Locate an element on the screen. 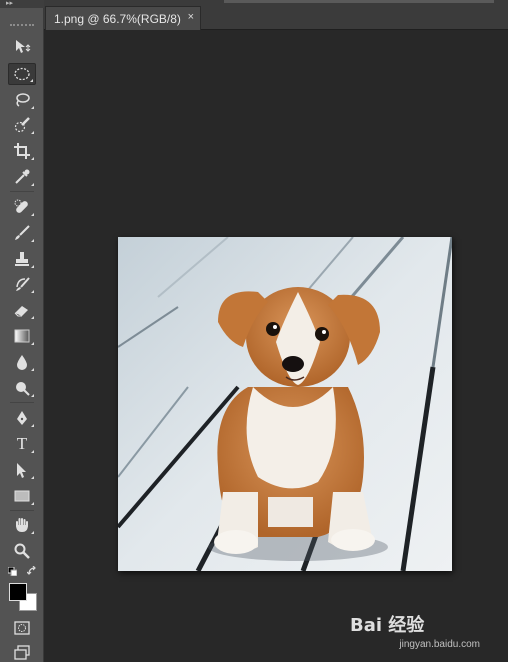 The height and width of the screenshot is (662, 508). bandage-icon is located at coordinates (21, 206).